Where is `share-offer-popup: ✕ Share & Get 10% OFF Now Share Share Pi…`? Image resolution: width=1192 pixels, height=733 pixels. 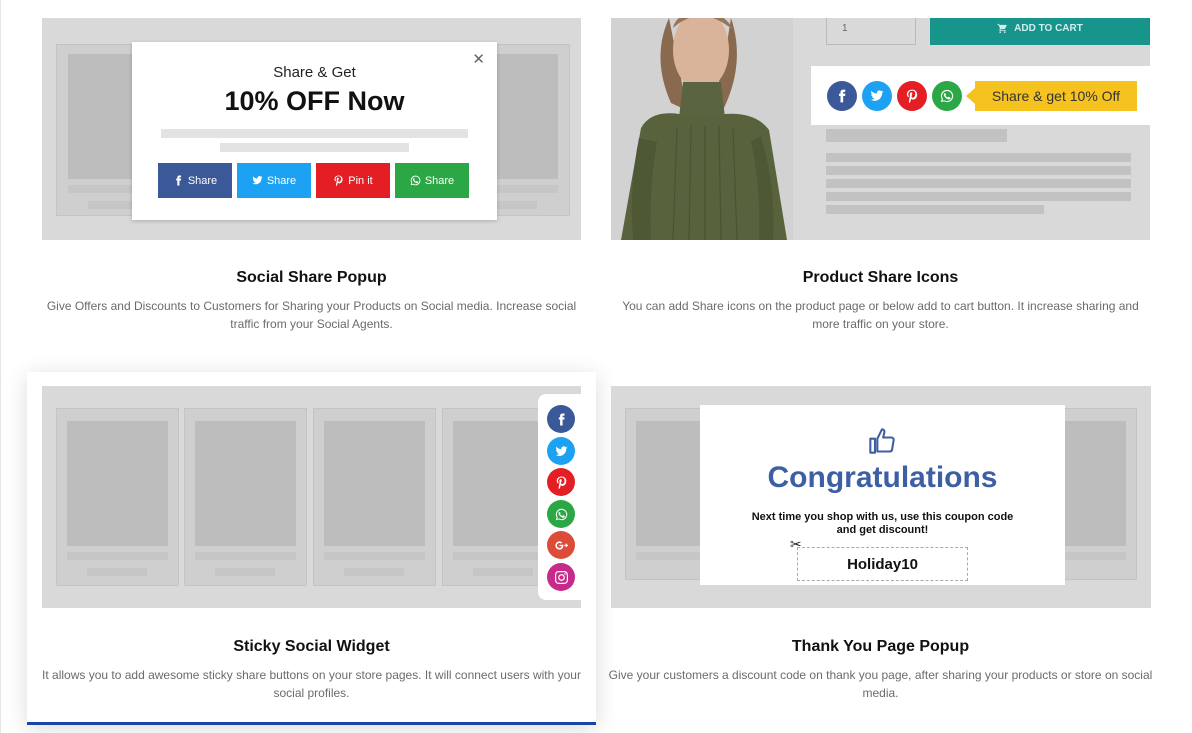
share-offer-popup: ✕ Share & Get 10% OFF Now Share Share Pi… is located at coordinates (314, 131).